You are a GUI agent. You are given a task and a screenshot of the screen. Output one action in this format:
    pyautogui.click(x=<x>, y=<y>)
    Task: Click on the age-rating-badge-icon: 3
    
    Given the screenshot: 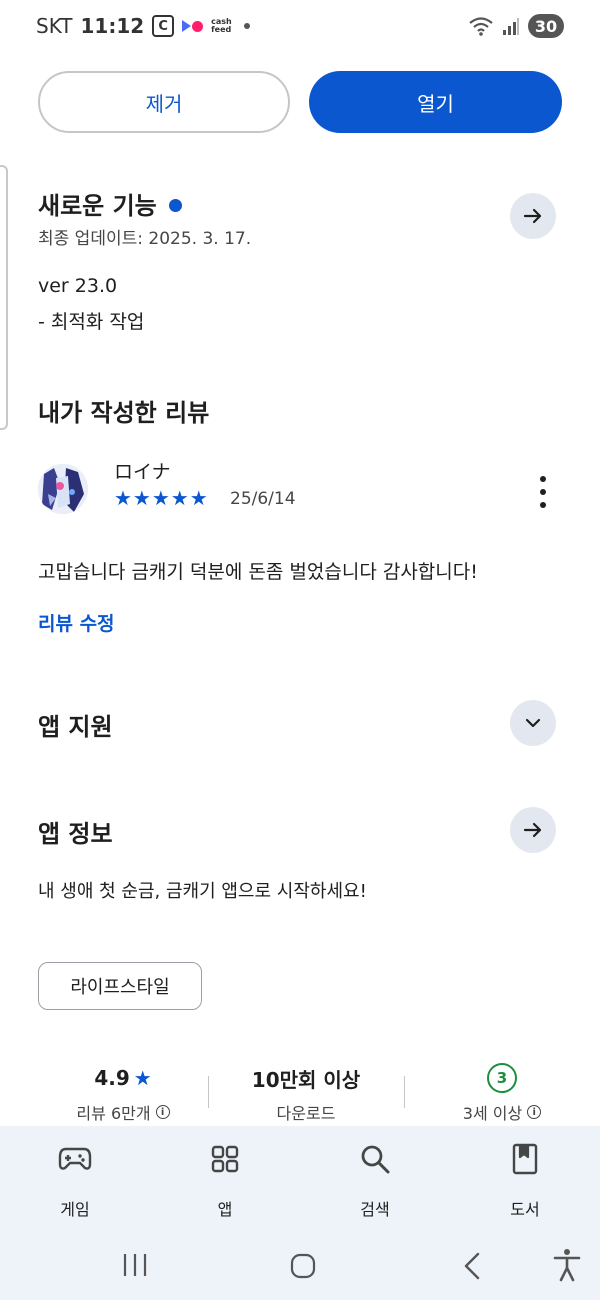 What is the action you would take?
    pyautogui.click(x=502, y=1078)
    